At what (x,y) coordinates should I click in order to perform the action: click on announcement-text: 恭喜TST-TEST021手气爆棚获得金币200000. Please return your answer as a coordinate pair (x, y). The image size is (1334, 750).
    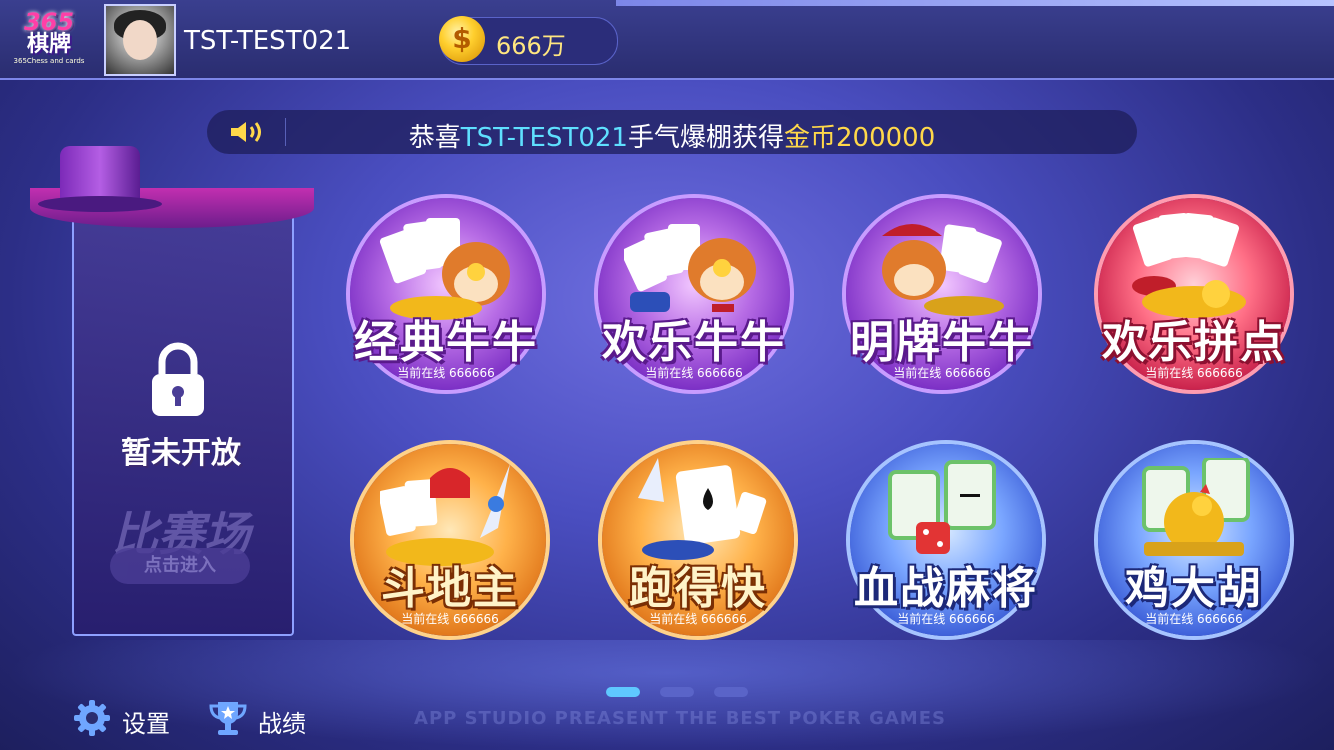
    Looking at the image, I should click on (672, 135).